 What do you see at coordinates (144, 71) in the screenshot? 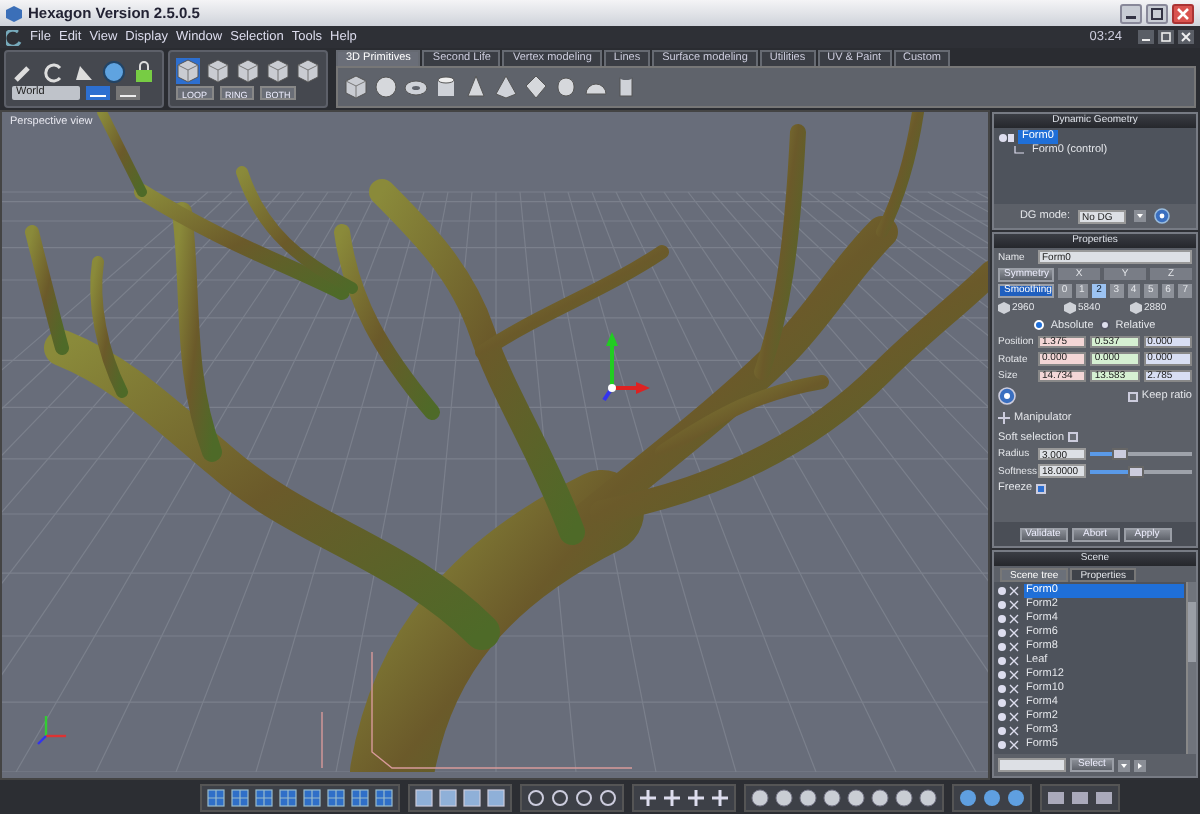
I see `lock-icon` at bounding box center [144, 71].